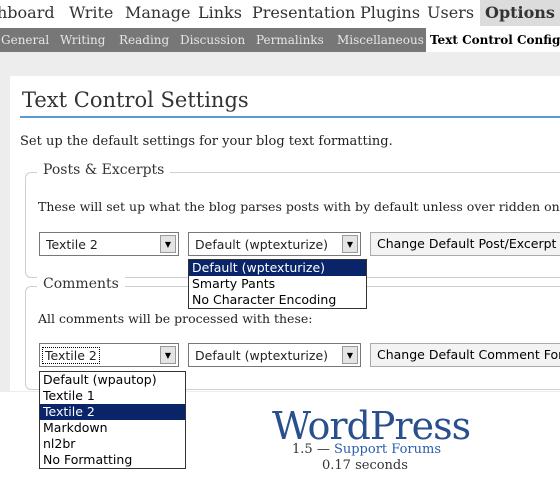  What do you see at coordinates (112, 444) in the screenshot?
I see `dropdown-option: nl2br` at bounding box center [112, 444].